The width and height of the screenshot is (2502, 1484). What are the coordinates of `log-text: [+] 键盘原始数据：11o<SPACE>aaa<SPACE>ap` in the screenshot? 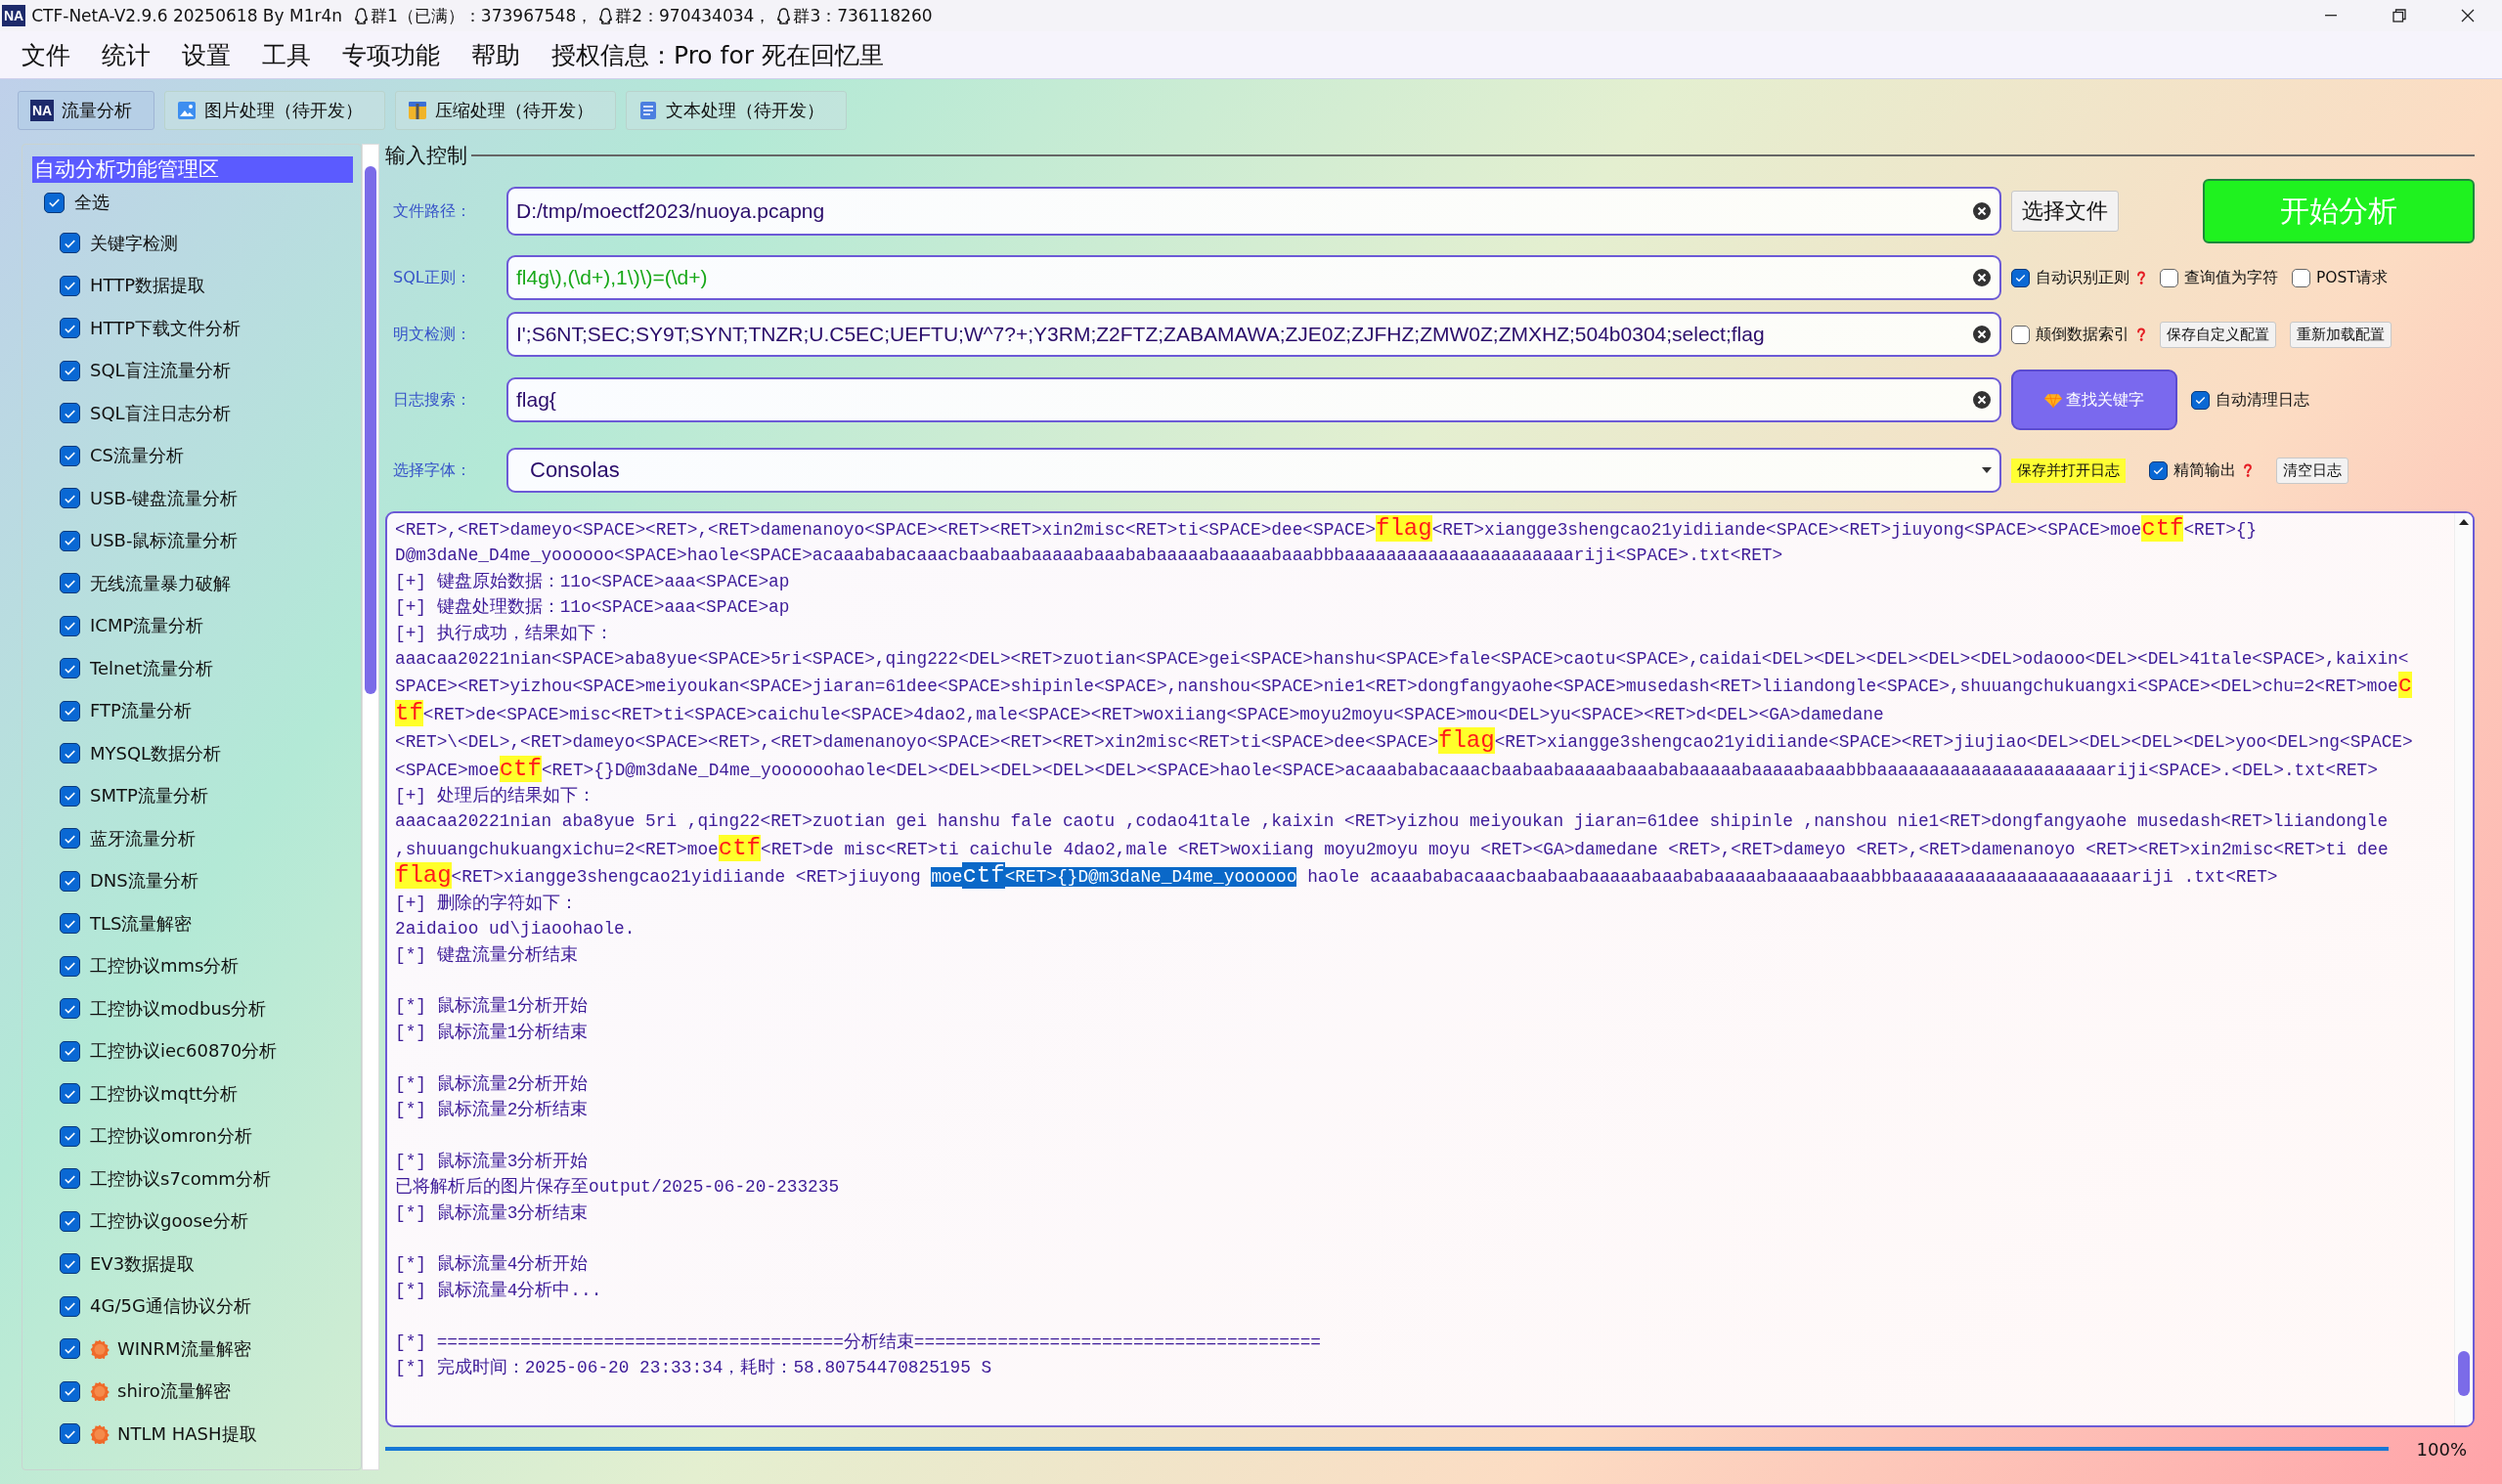 It's located at (592, 581).